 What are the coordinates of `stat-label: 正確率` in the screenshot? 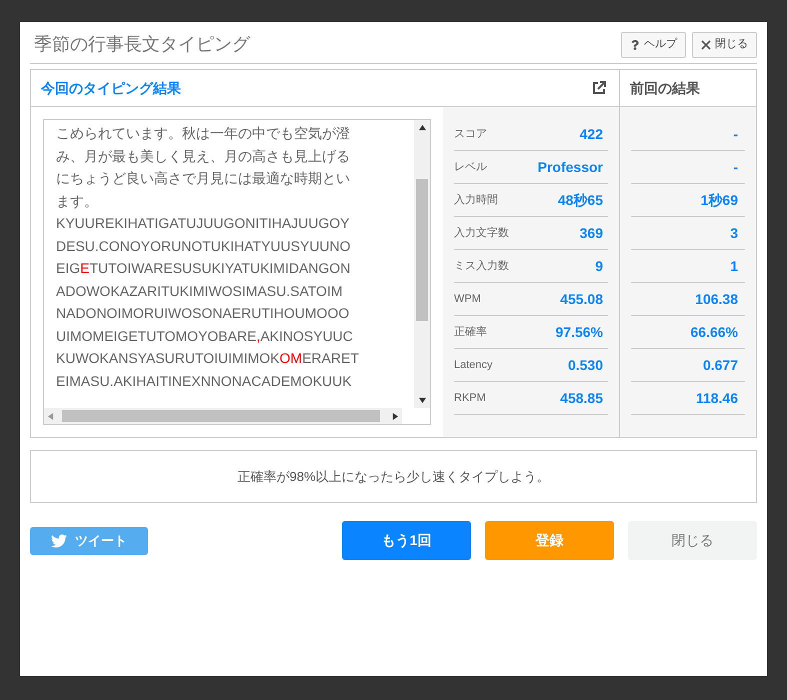 It's located at (470, 332).